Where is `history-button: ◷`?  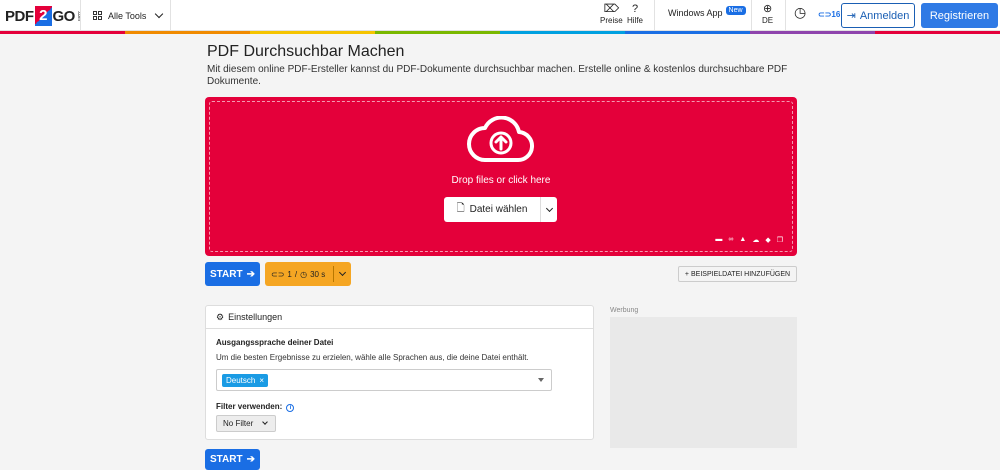
history-button: ◷ is located at coordinates (800, 12).